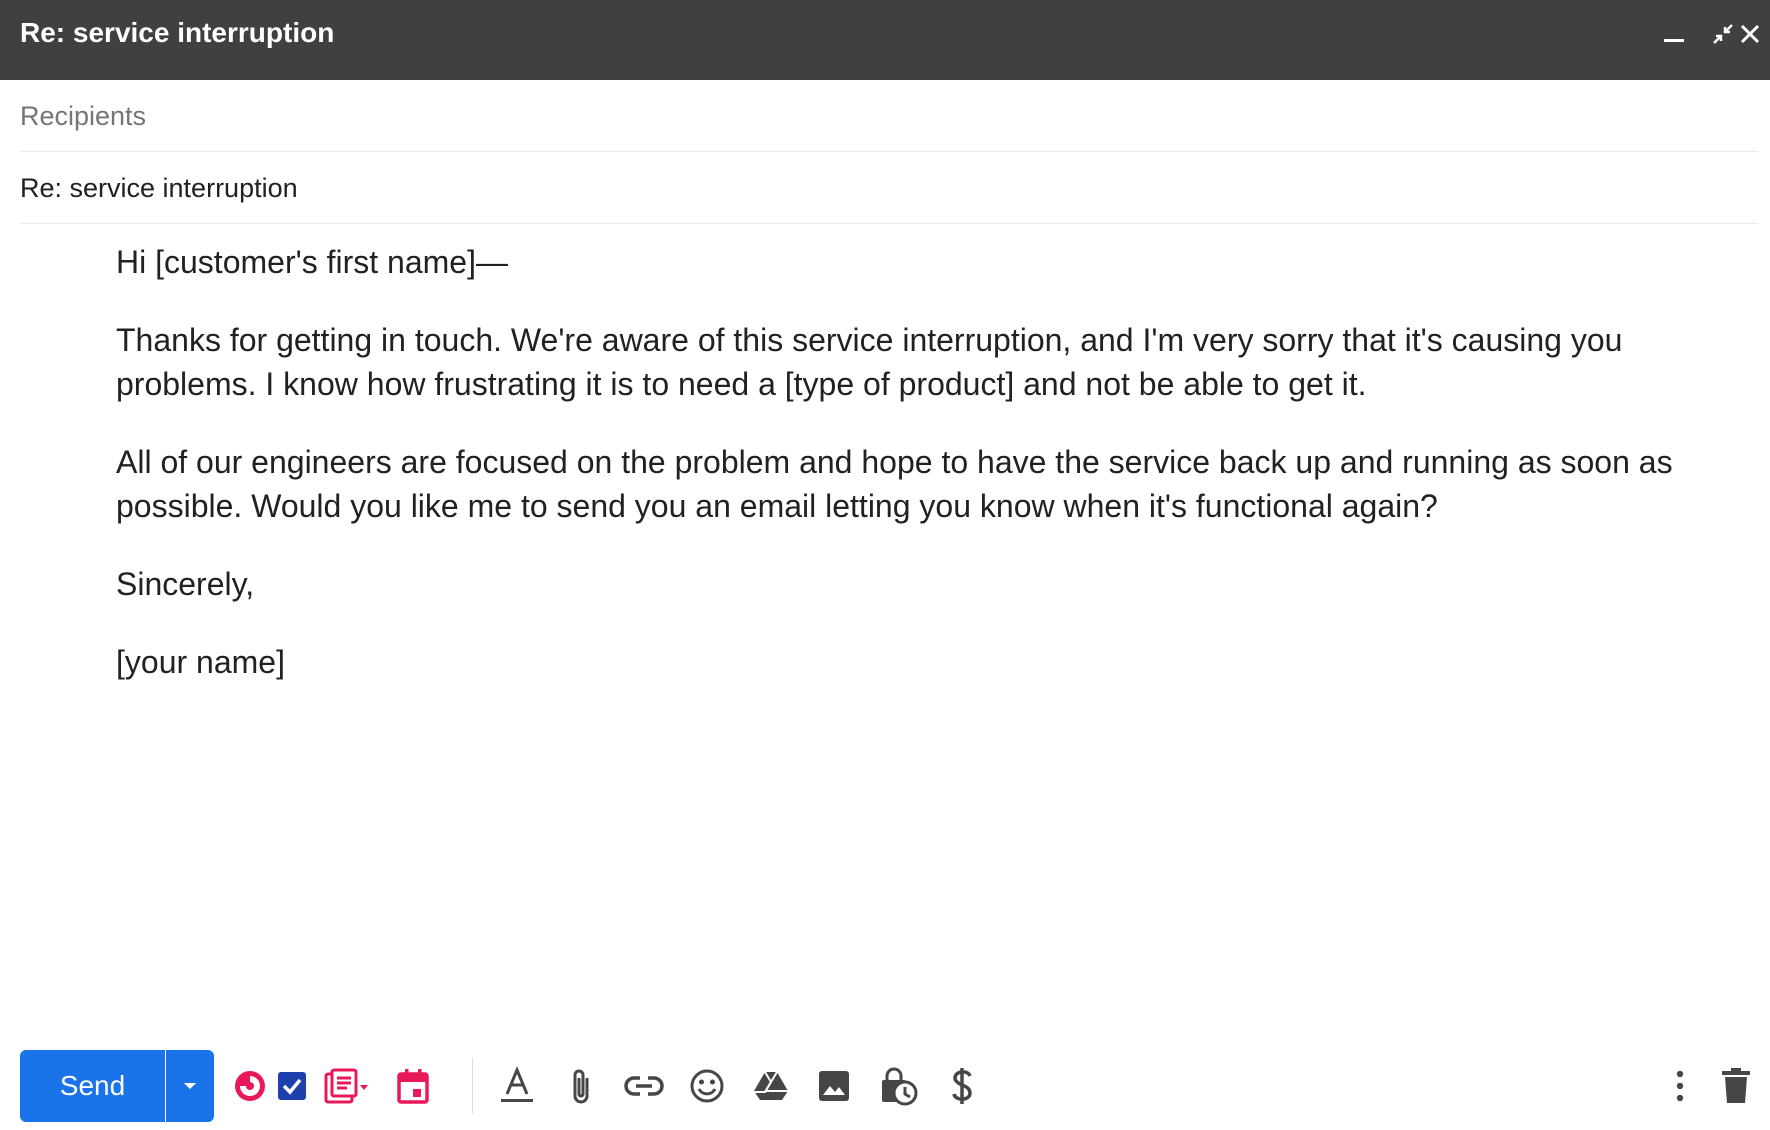  I want to click on body-greeting: Hi [customer's first name]—, so click(312, 262).